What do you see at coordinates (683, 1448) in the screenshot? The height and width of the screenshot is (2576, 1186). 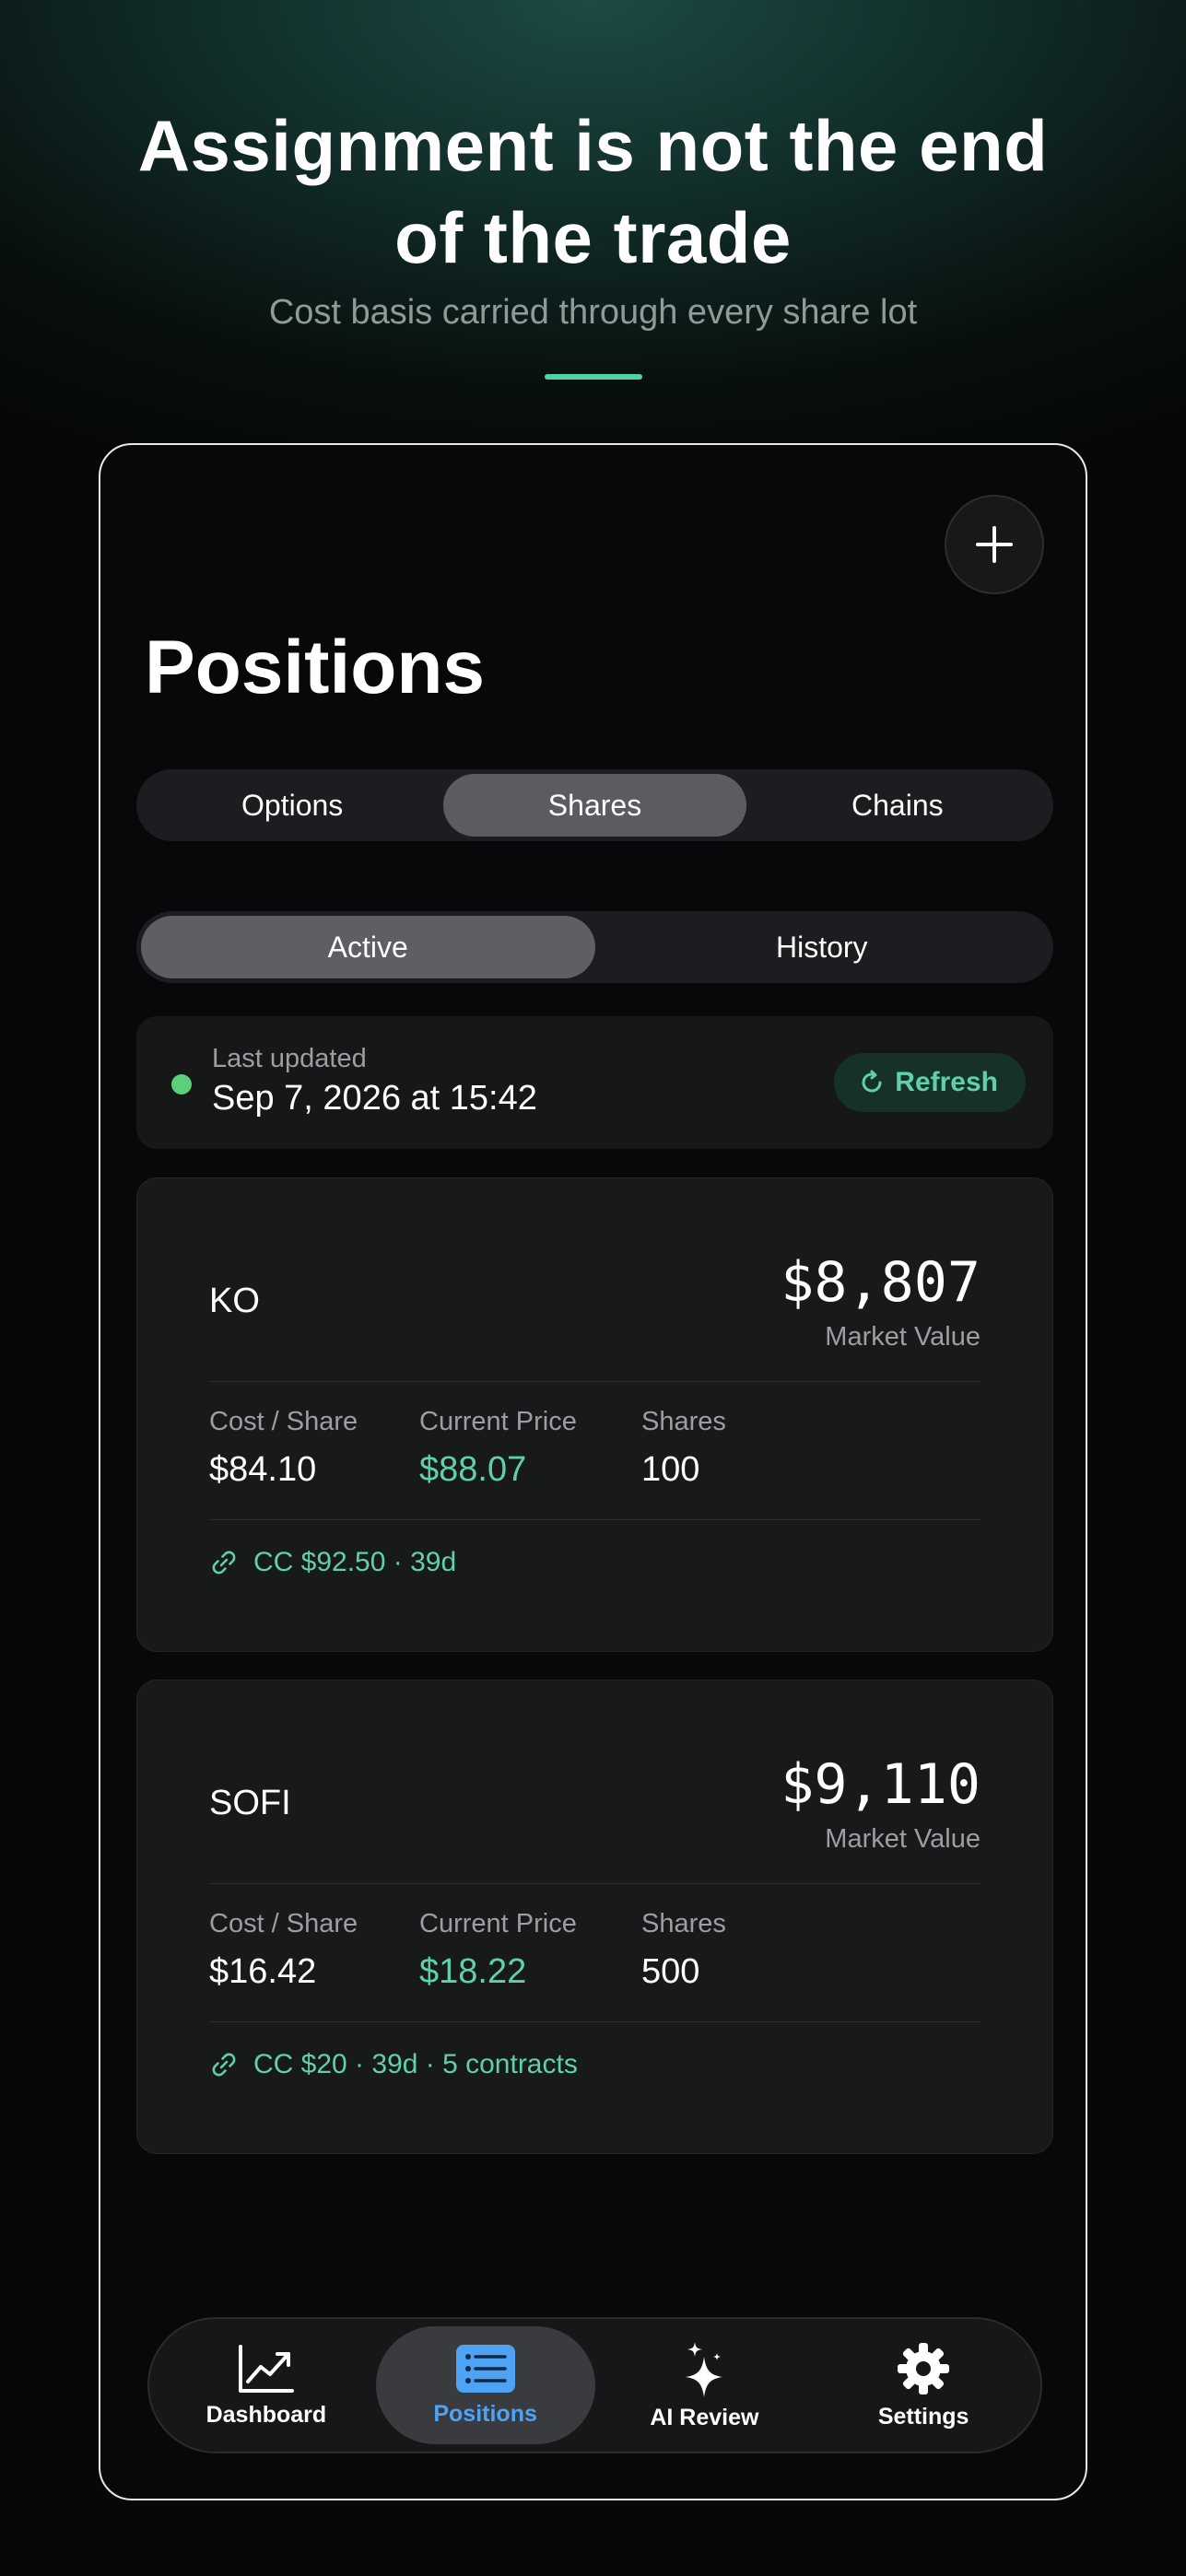 I see `shares-count: Shares 100` at bounding box center [683, 1448].